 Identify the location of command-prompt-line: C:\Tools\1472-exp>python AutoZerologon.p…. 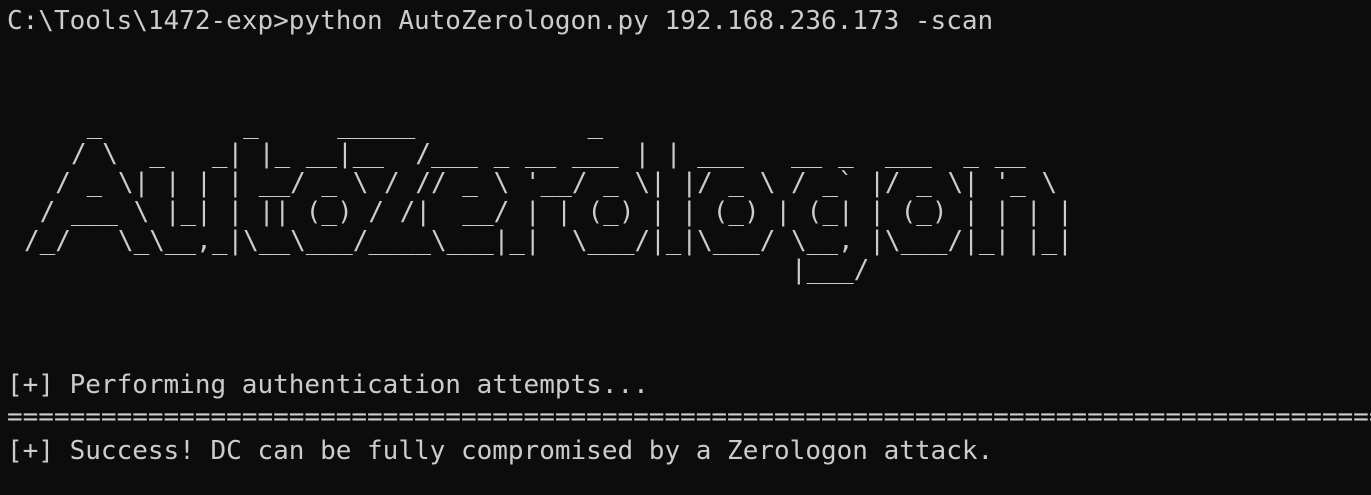
(500, 21).